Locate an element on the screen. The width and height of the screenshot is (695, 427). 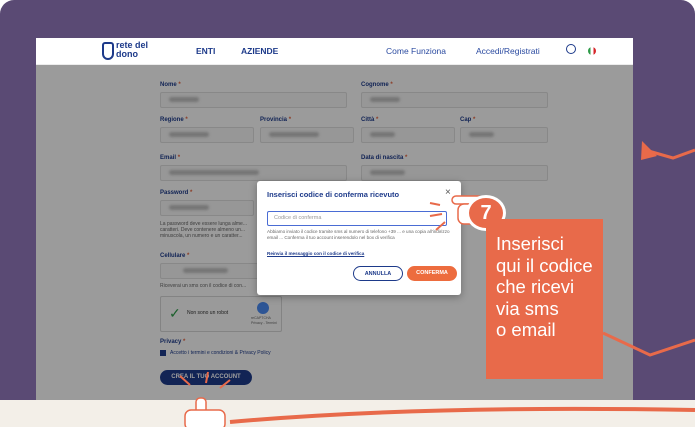
hand-pointer-icon is located at coordinates (205, 412).